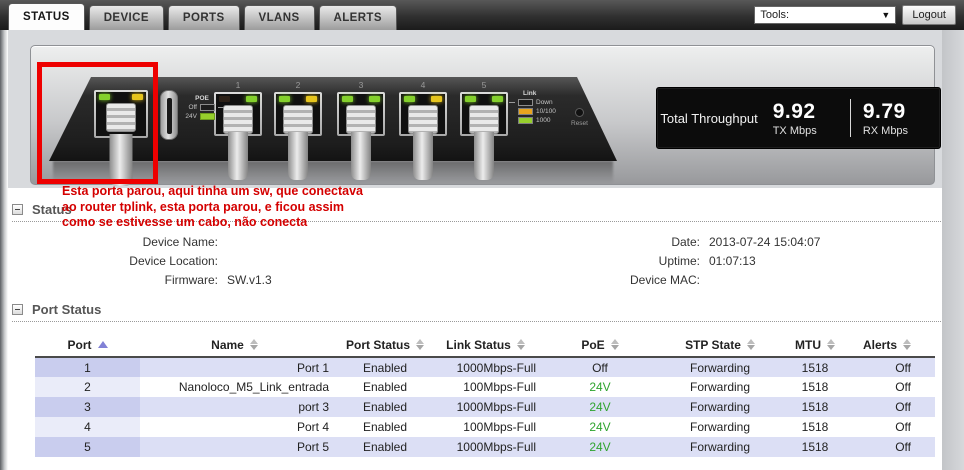  I want to click on field-label: Date:, so click(685, 241).